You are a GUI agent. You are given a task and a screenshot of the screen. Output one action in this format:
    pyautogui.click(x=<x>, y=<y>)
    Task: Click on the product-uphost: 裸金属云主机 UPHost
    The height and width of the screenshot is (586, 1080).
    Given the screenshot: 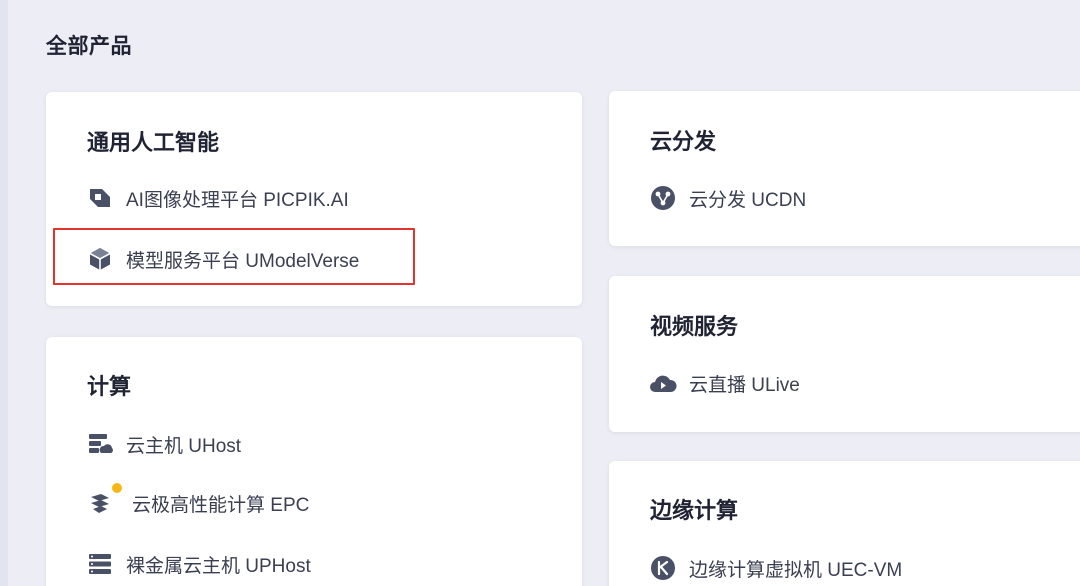 What is the action you would take?
    pyautogui.click(x=197, y=564)
    